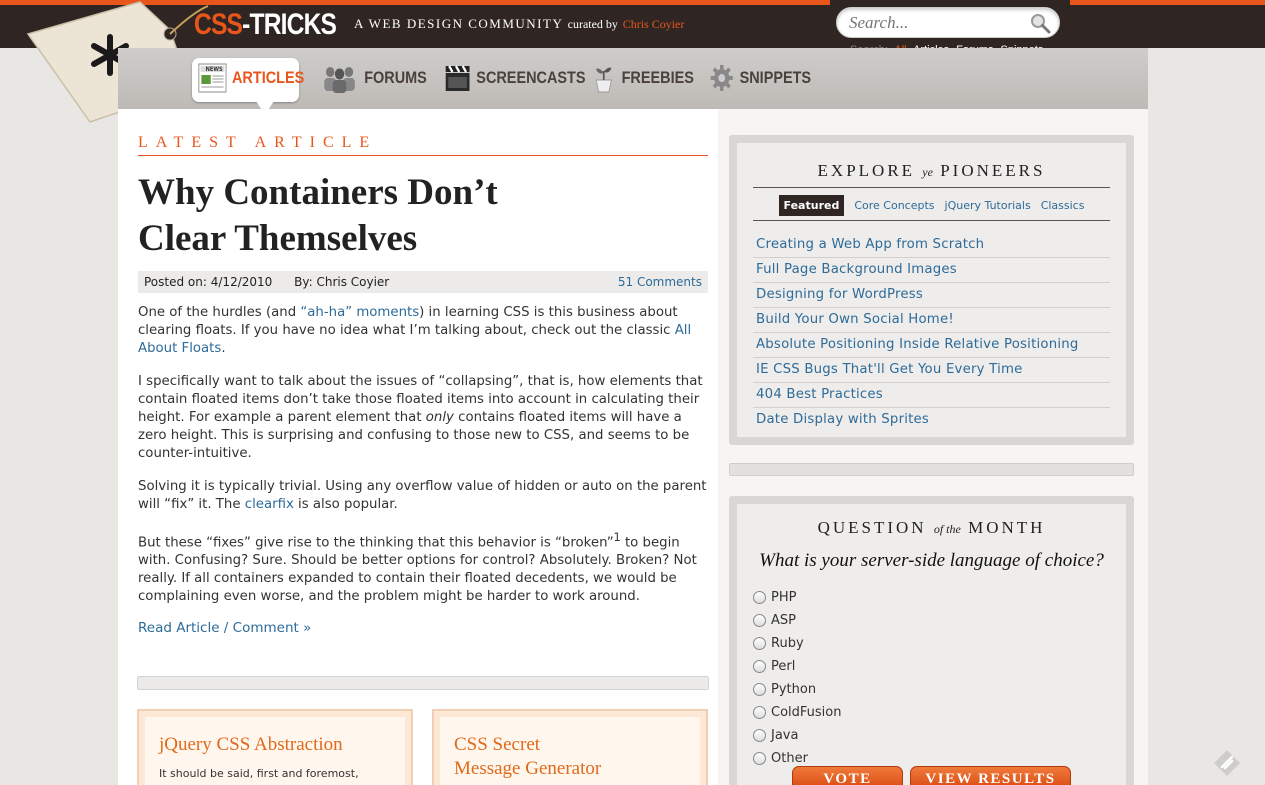  Describe the element at coordinates (1063, 205) in the screenshot. I see `tab-classics: Classics` at that location.